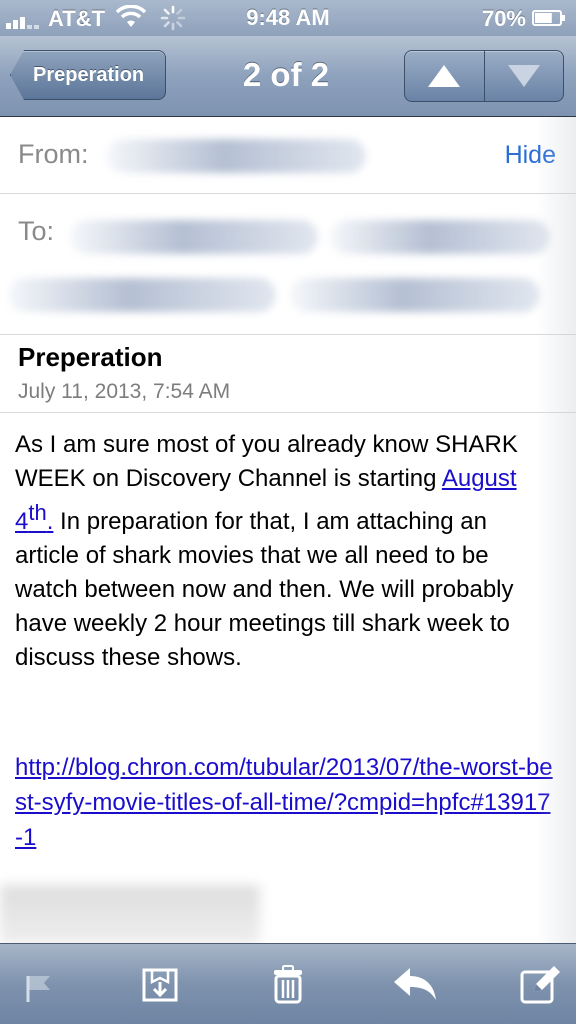 This screenshot has height=1024, width=576. I want to click on battery-icon, so click(548, 18).